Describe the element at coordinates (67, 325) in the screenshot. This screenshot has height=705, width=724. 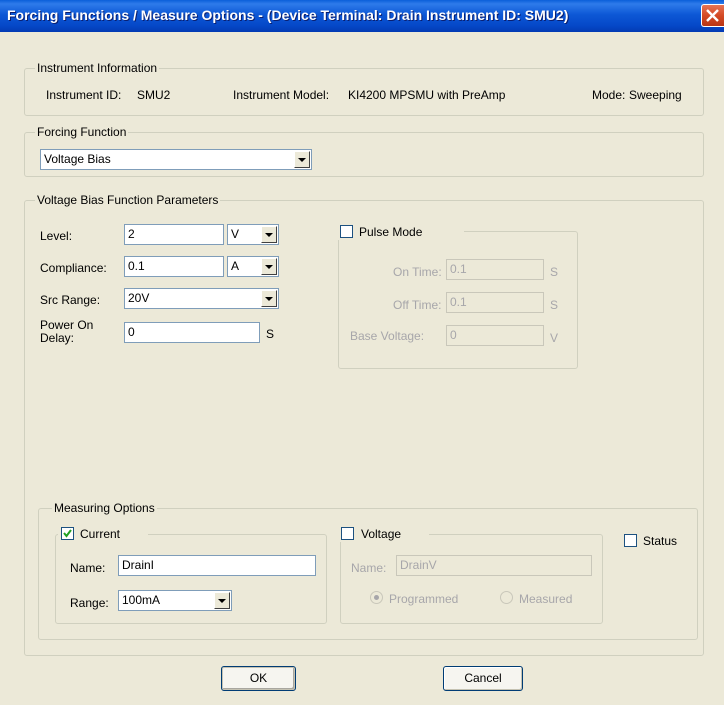
I see `power-on-delay-label-line1: Power On` at that location.